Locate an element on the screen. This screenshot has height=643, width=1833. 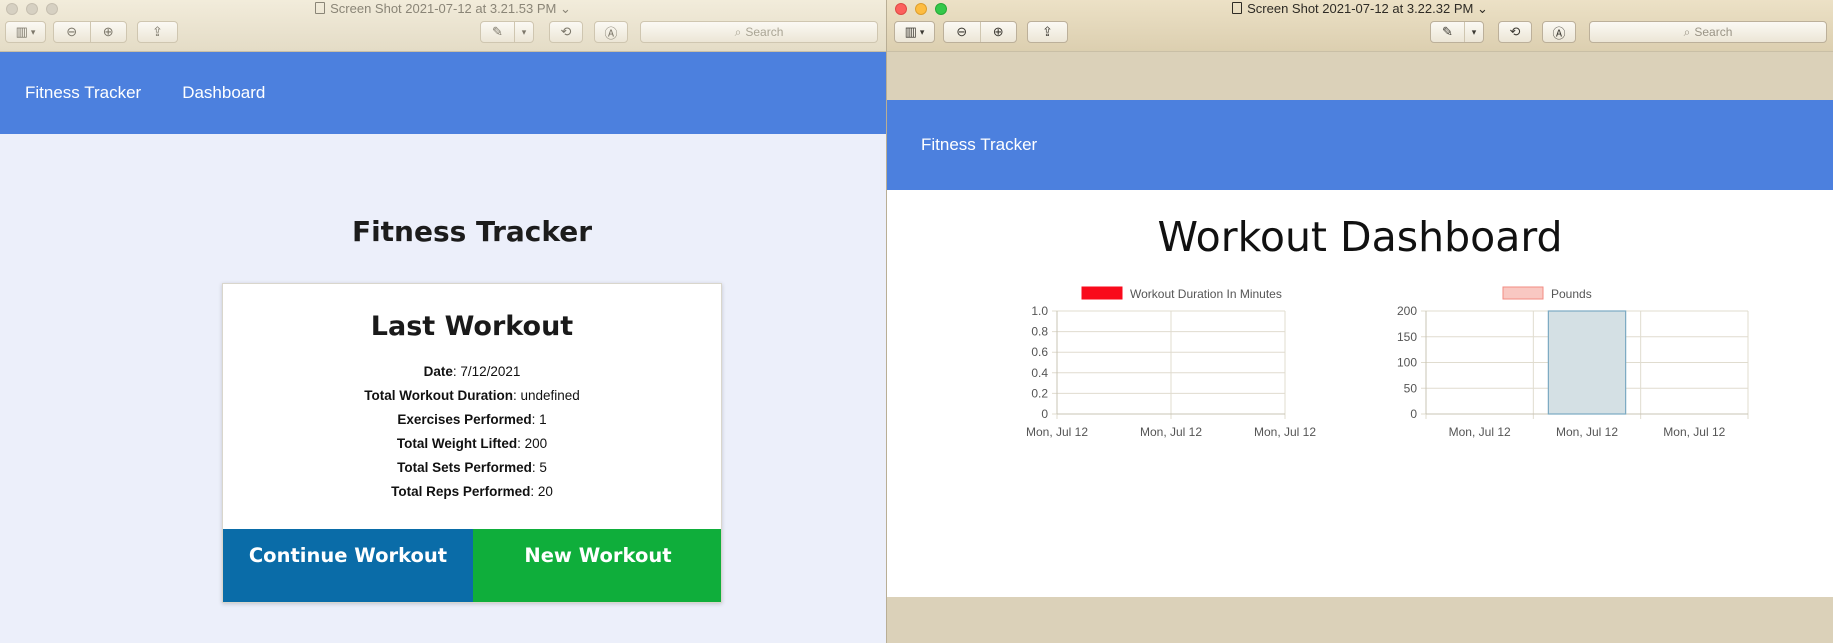
stat-value: undefined is located at coordinates (550, 395).